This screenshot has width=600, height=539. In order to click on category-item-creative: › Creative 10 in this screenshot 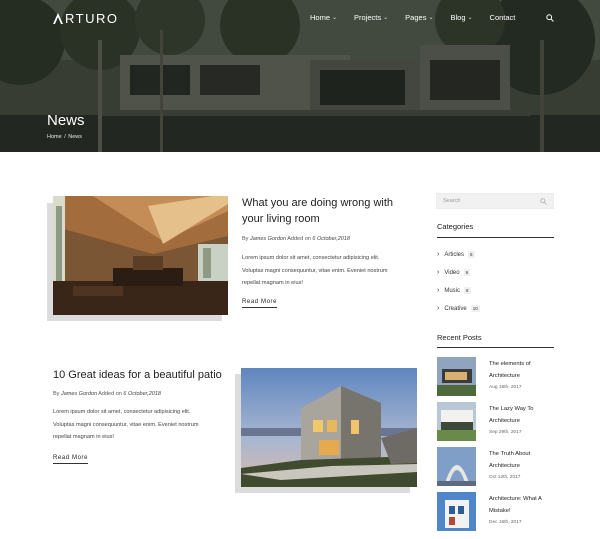, I will do `click(458, 308)`.